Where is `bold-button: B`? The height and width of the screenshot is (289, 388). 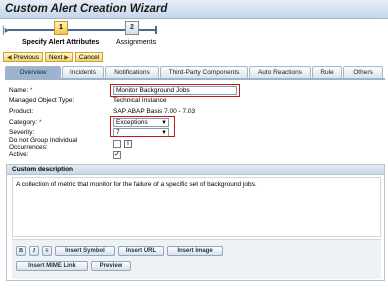
bold-button: B is located at coordinates (21, 251).